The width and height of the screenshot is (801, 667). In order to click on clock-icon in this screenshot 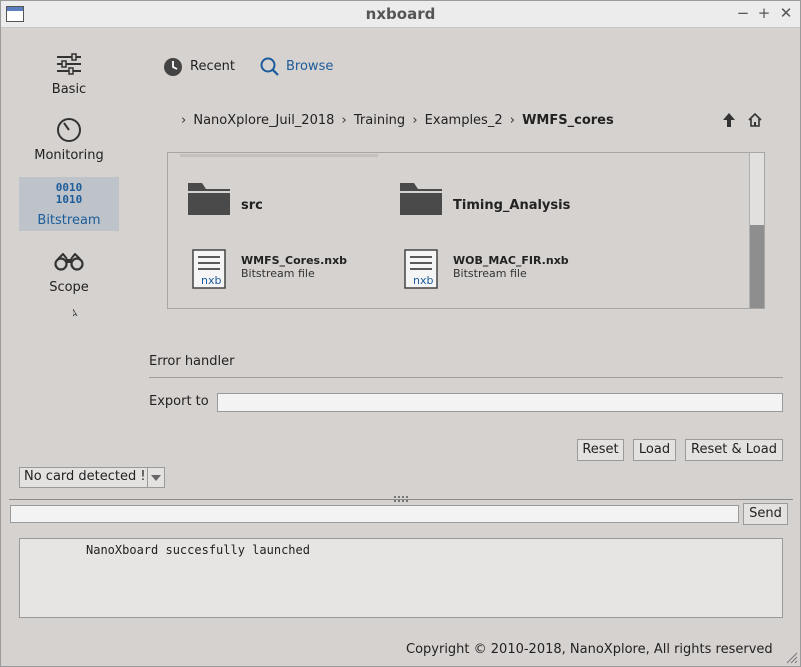, I will do `click(173, 67)`.